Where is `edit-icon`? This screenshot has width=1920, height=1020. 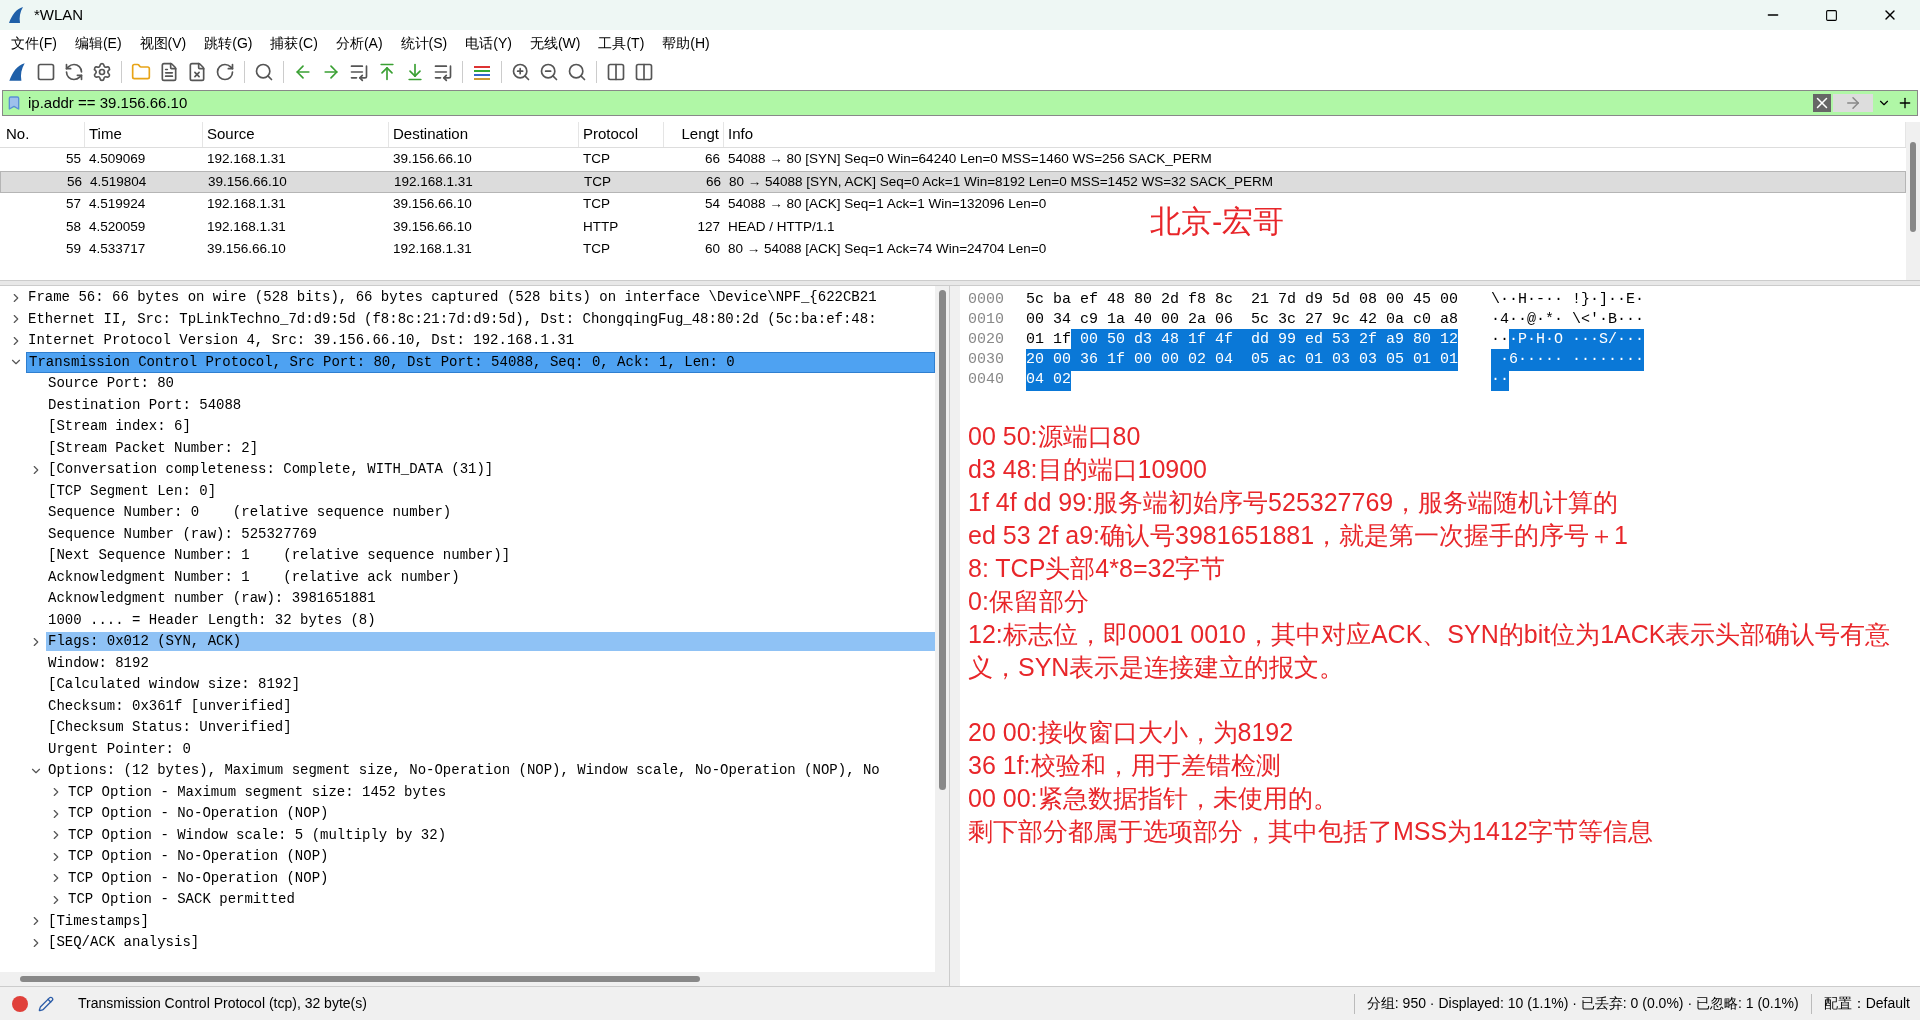
edit-icon is located at coordinates (46, 1003).